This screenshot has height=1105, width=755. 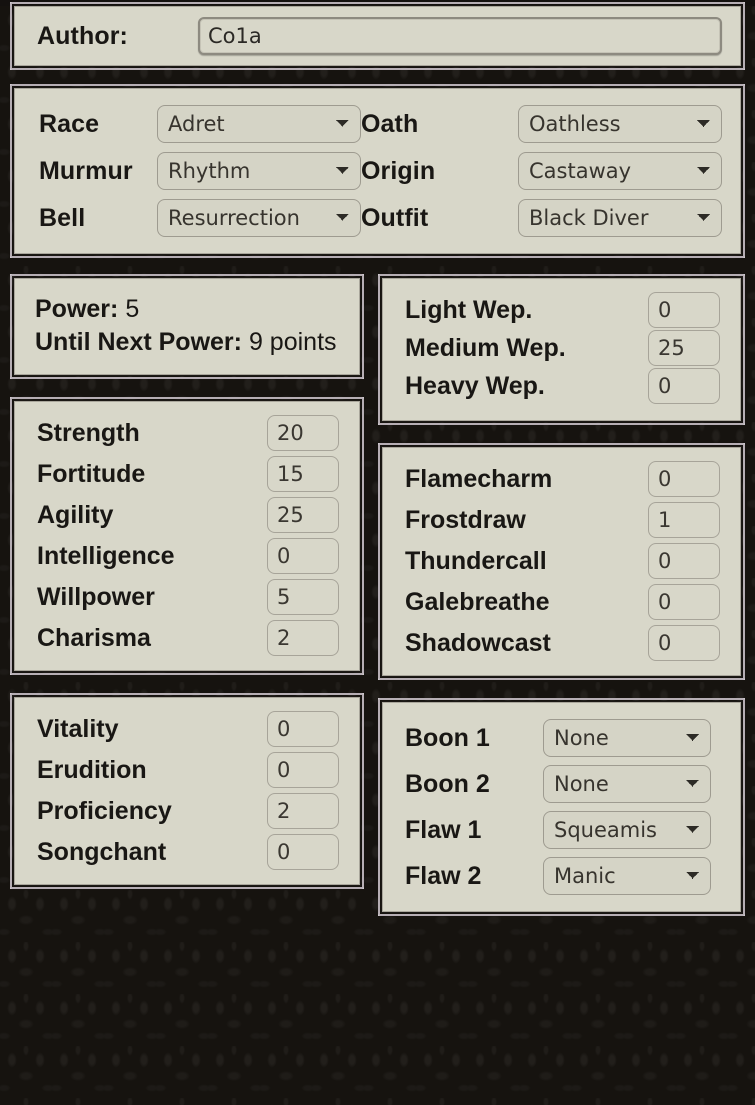 What do you see at coordinates (94, 637) in the screenshot?
I see `charisma-label: Charisma` at bounding box center [94, 637].